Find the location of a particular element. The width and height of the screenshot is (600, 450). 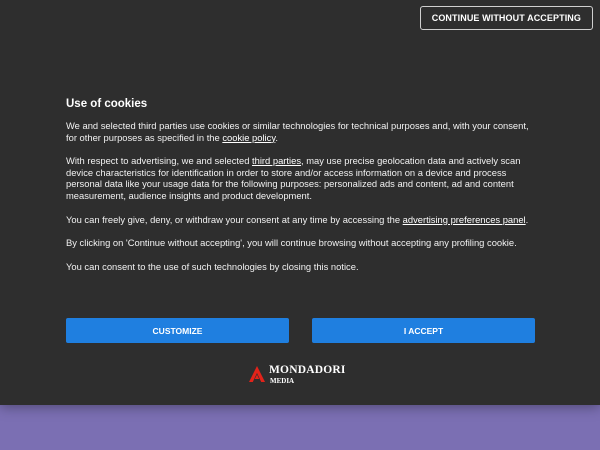

logo-name: MONDADORI is located at coordinates (307, 370).